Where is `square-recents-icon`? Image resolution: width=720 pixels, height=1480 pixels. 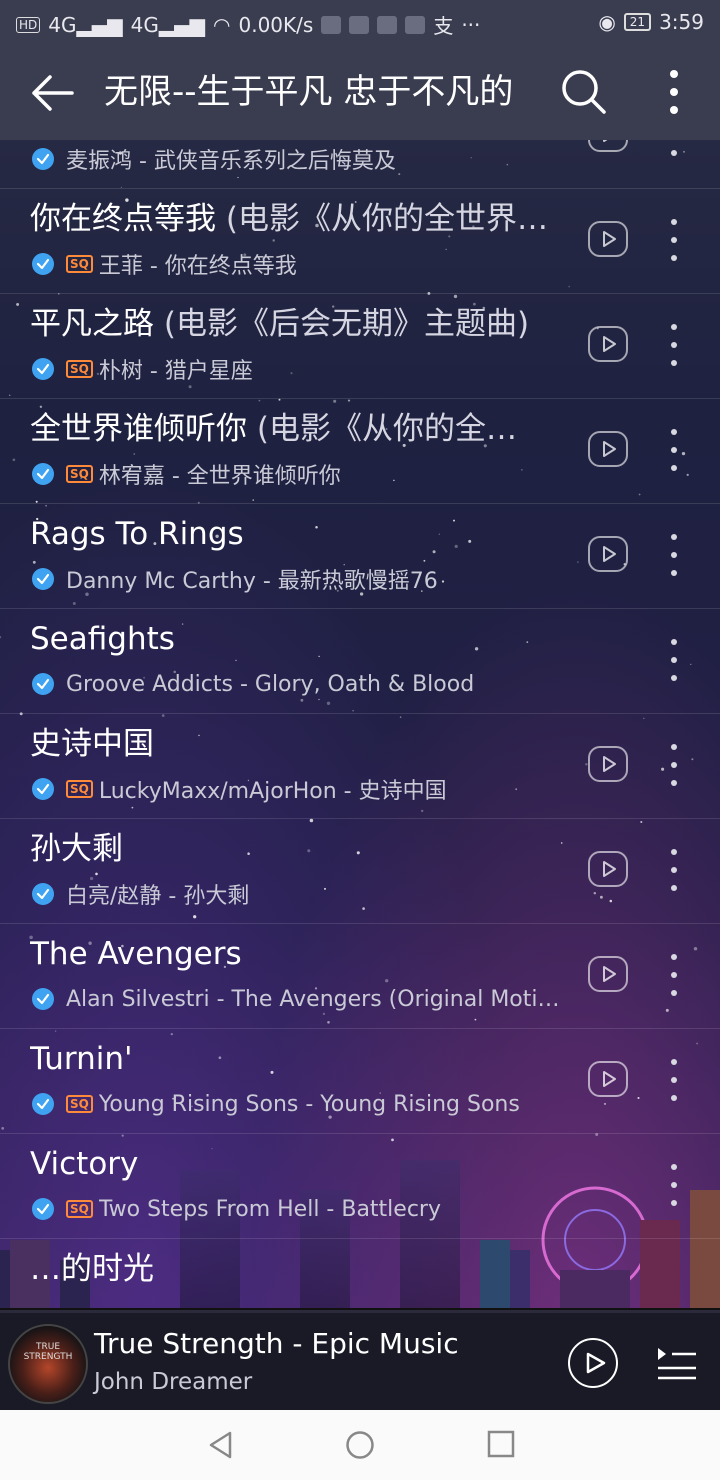 square-recents-icon is located at coordinates (501, 1444).